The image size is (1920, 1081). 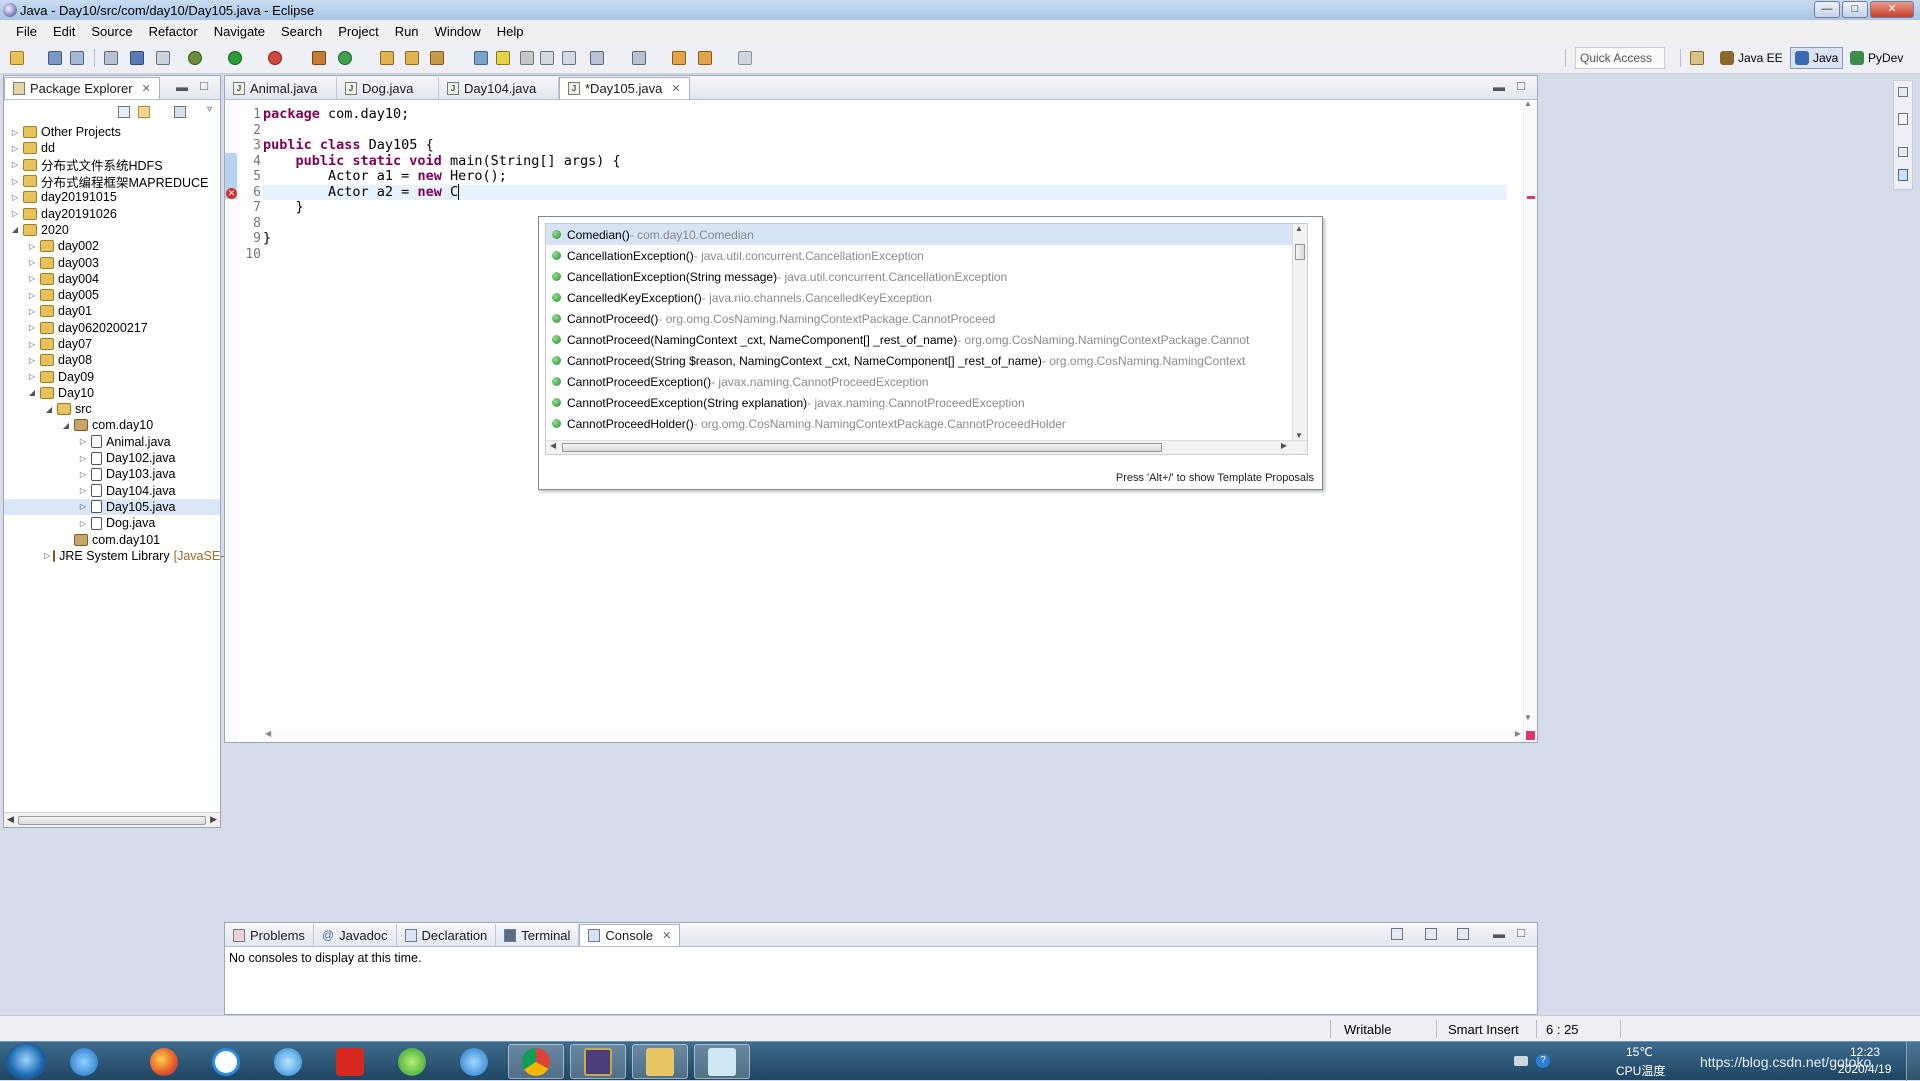 I want to click on chrome-taskbar-button, so click(x=536, y=1061).